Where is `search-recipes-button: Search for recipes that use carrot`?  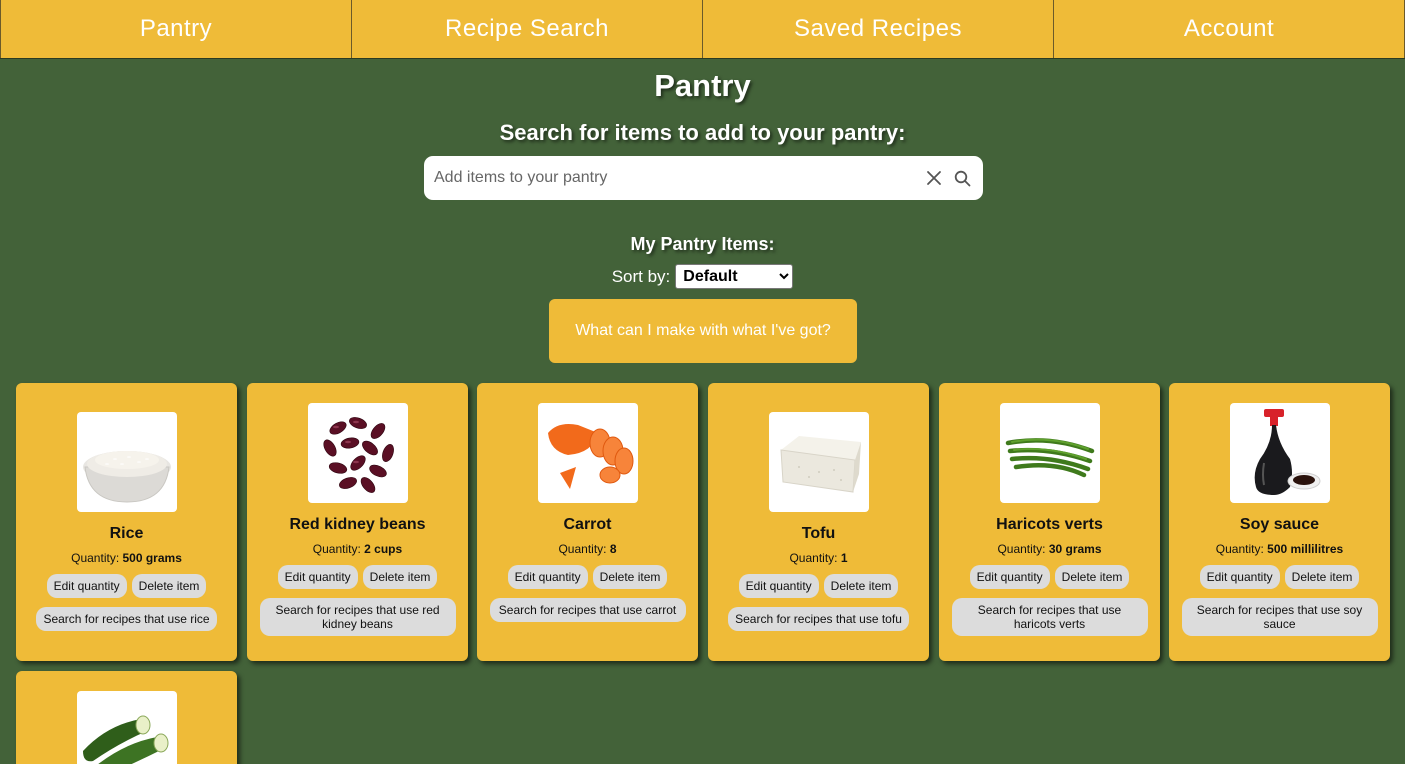 search-recipes-button: Search for recipes that use carrot is located at coordinates (587, 610).